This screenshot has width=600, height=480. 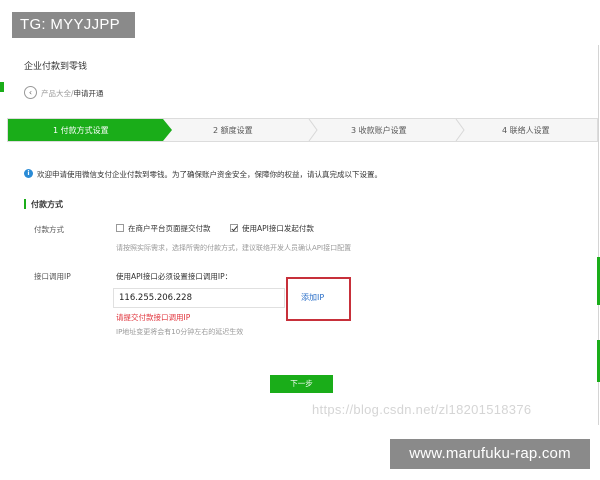 I want to click on ip-error-message: 请提交付款接口调用IP, so click(x=153, y=317).